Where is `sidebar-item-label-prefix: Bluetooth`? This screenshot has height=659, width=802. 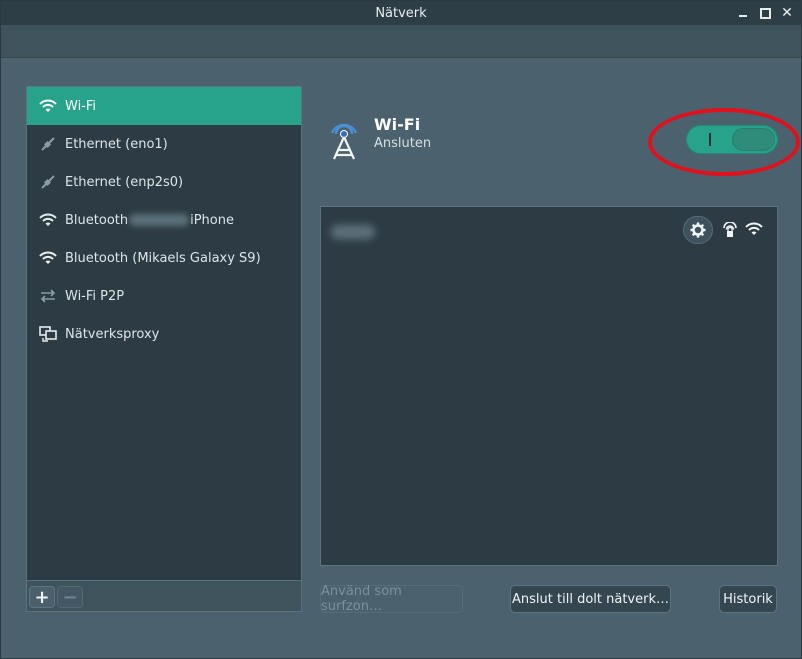
sidebar-item-label-prefix: Bluetooth is located at coordinates (97, 220).